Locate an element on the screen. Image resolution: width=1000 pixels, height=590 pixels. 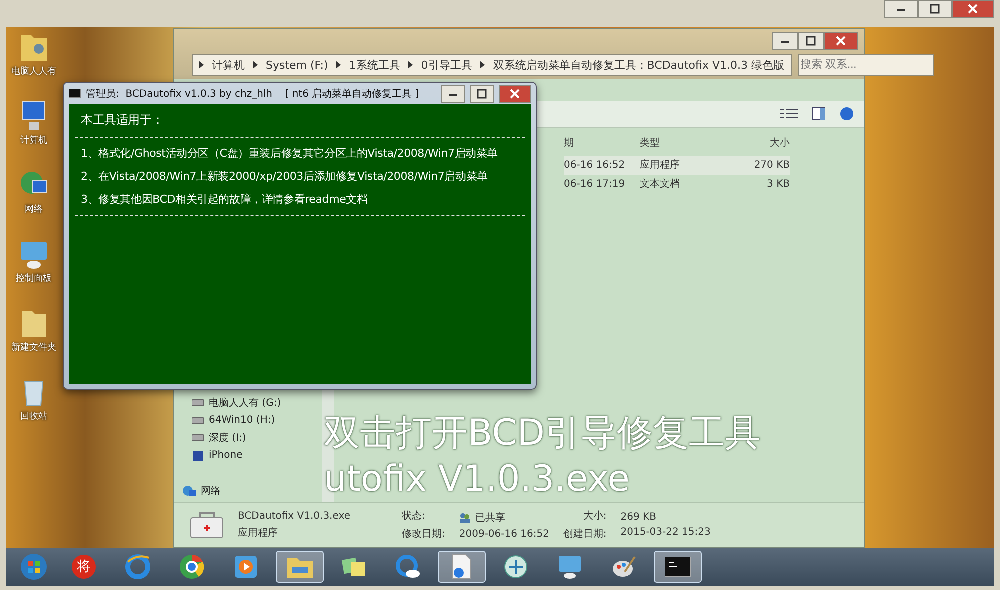
cloud-icon is located at coordinates (408, 567).